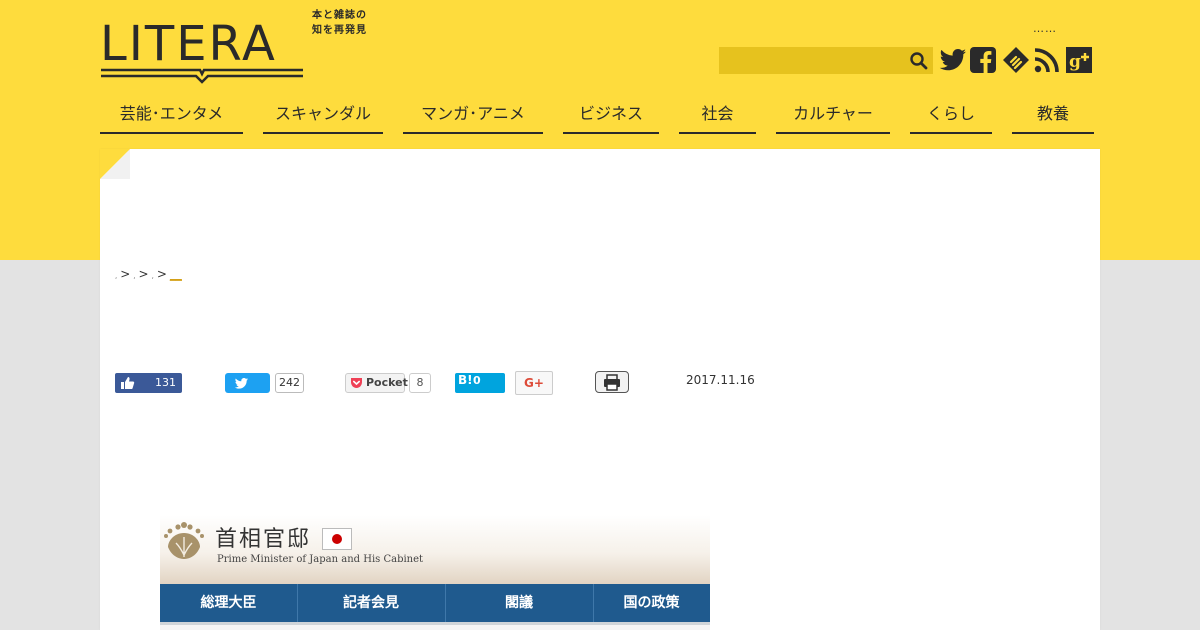 Image resolution: width=1200 pixels, height=630 pixels. Describe the element at coordinates (176, 274) in the screenshot. I see `breadcrumb-current: __` at that location.